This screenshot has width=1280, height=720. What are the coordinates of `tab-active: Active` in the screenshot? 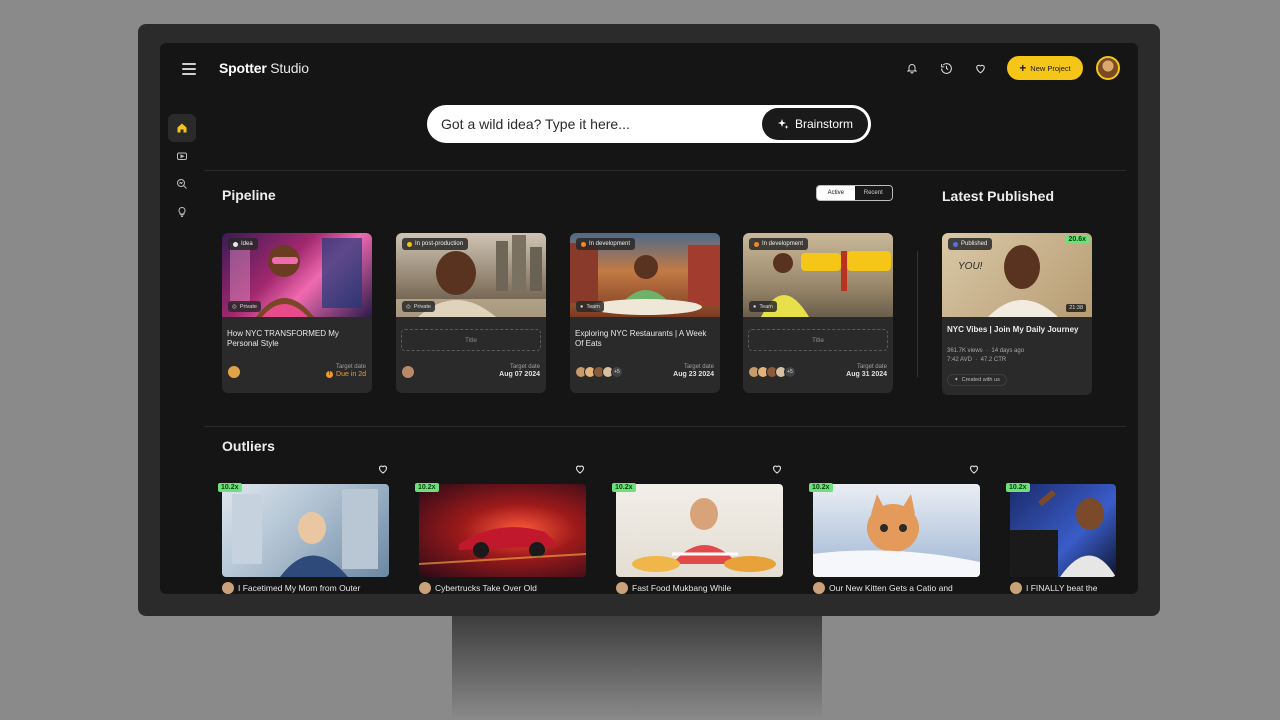 It's located at (836, 193).